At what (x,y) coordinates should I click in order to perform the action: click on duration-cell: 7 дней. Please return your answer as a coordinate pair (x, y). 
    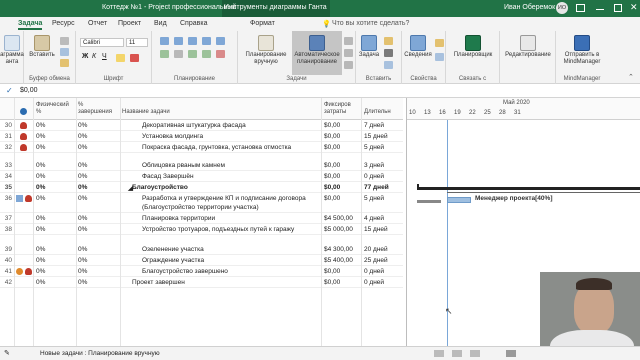
    Looking at the image, I should click on (374, 125).